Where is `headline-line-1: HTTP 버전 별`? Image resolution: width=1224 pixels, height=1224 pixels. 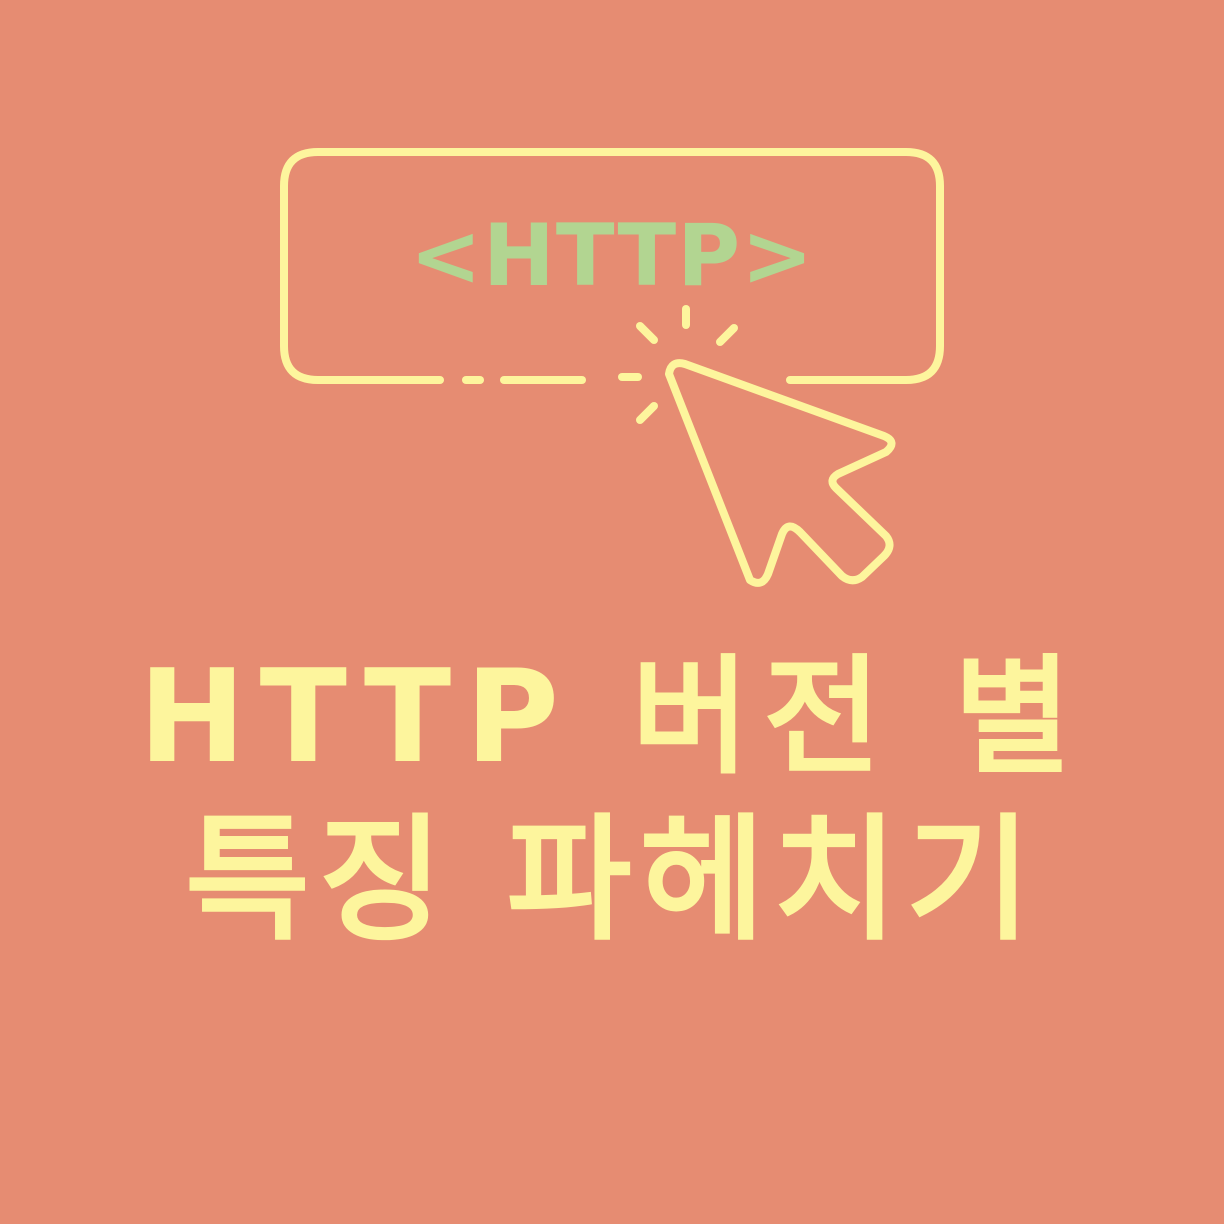
headline-line-1: HTTP 버전 별 is located at coordinates (612, 717).